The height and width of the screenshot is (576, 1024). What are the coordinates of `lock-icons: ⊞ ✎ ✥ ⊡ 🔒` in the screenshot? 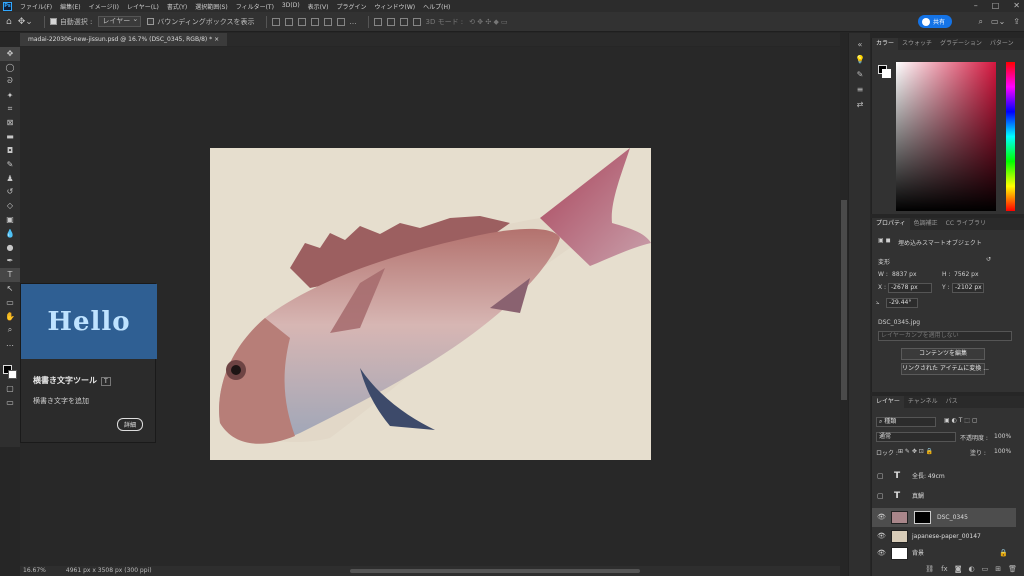 It's located at (915, 451).